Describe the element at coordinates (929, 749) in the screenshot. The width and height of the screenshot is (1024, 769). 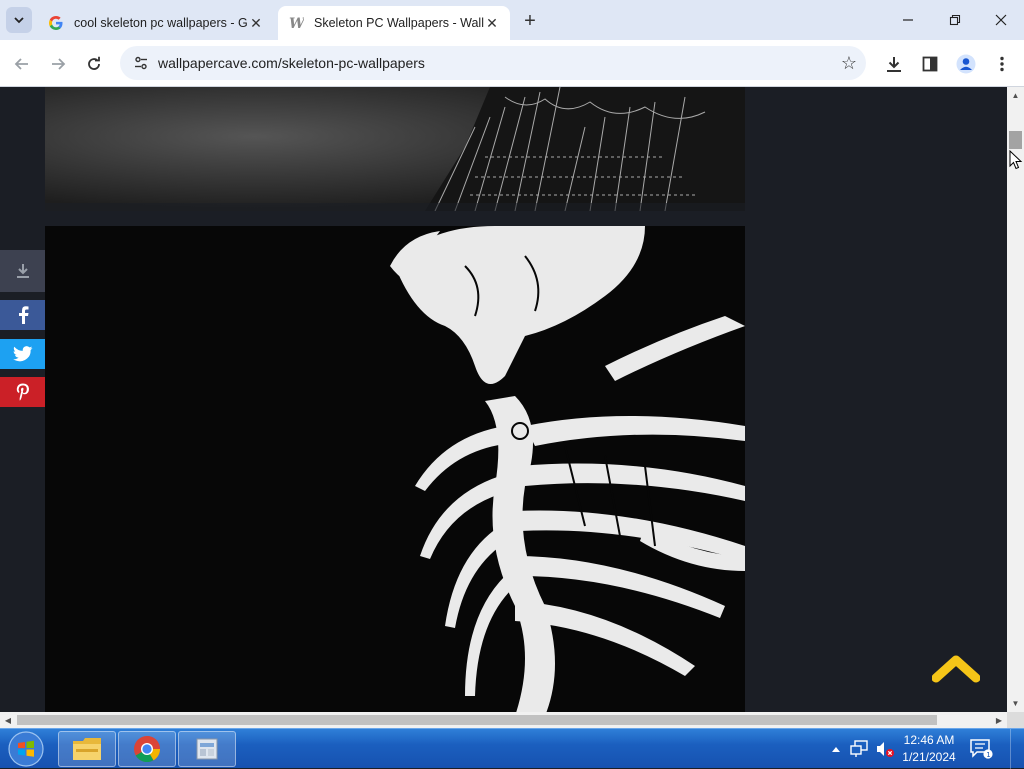
I see `system-clock: 12:46 AM 1/21/2024` at that location.